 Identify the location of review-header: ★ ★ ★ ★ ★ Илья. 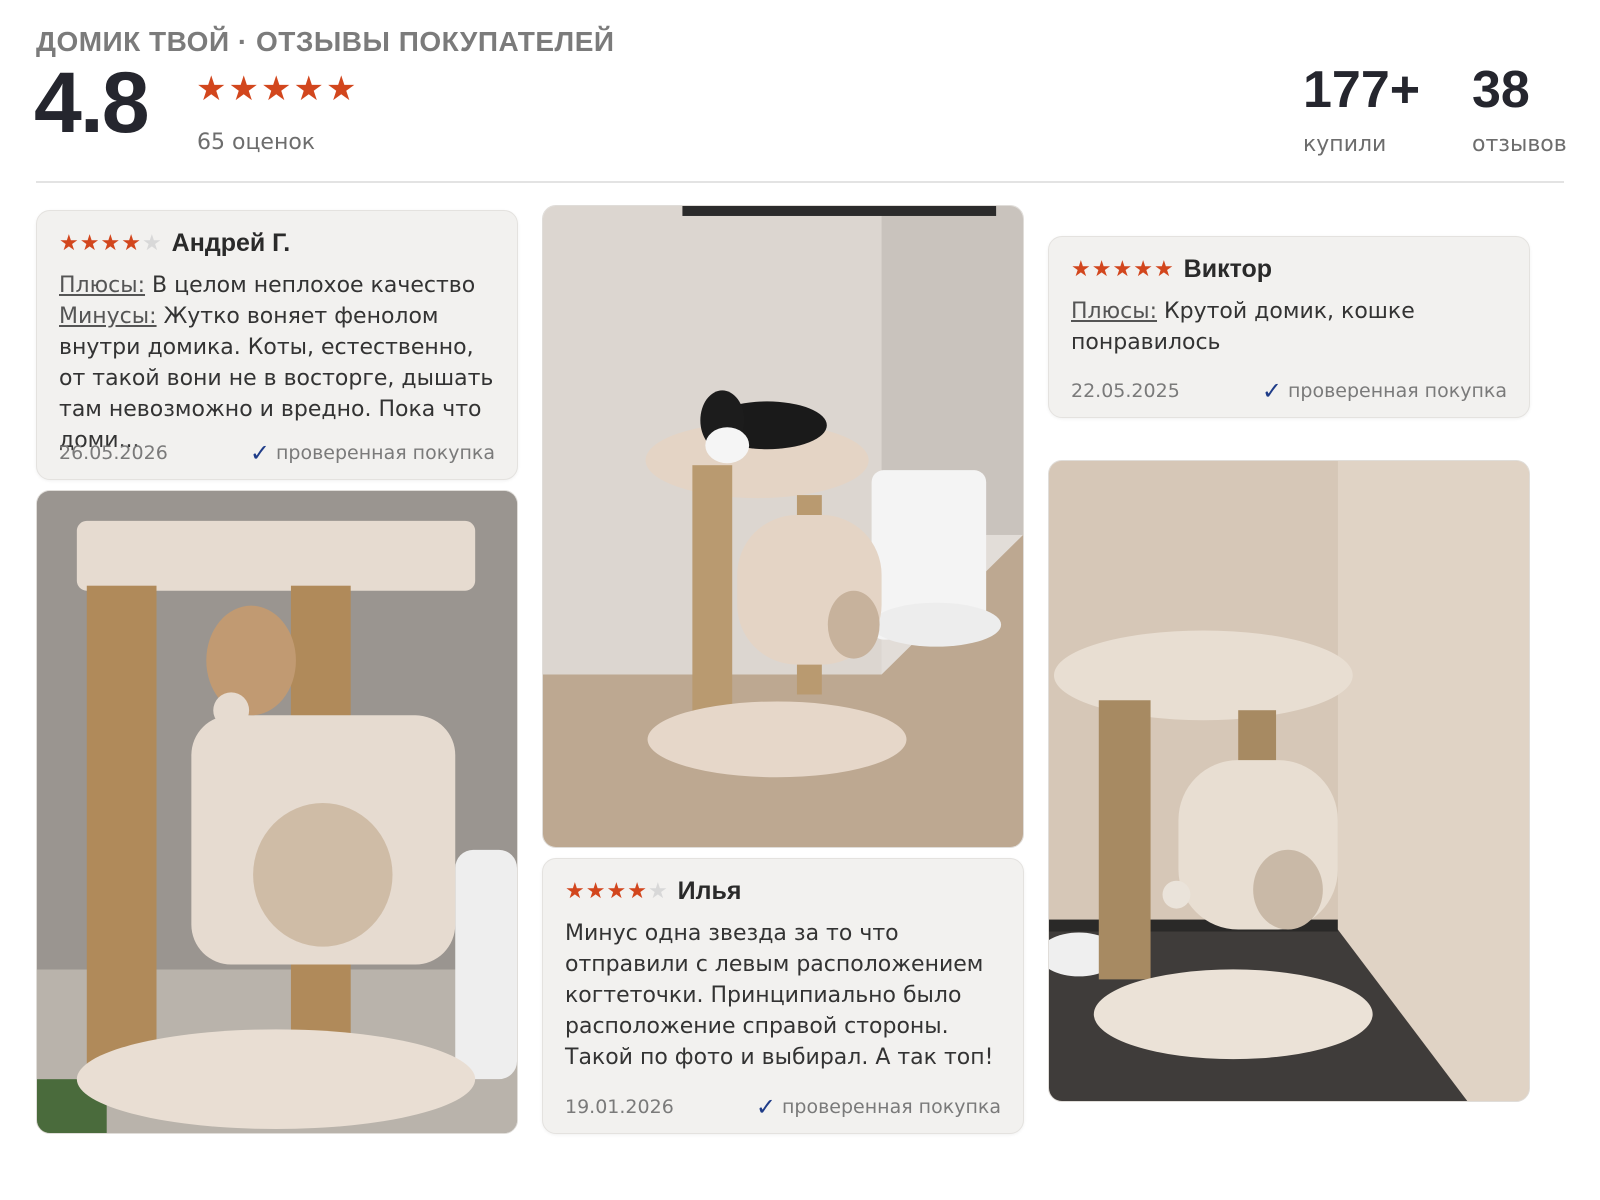
(783, 891).